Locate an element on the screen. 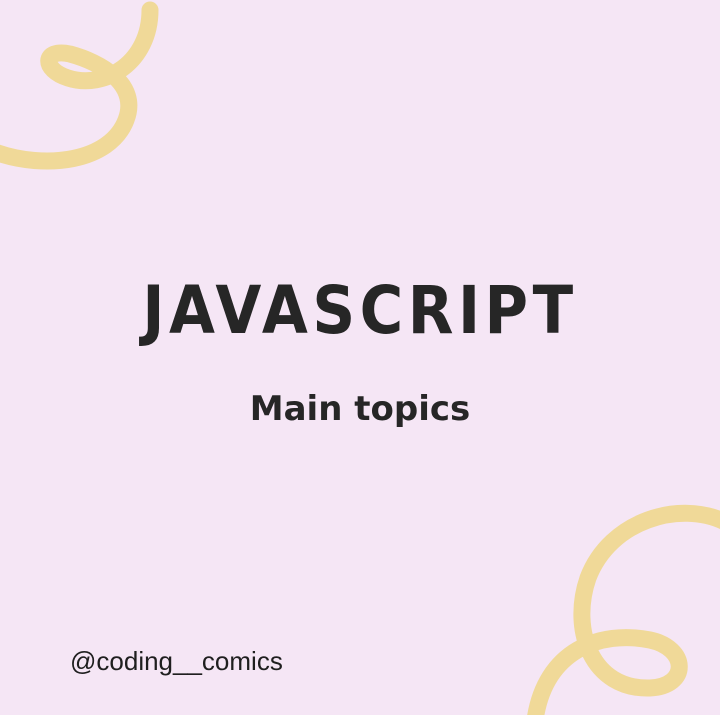  top-left-squiggle is located at coordinates (79, 85).